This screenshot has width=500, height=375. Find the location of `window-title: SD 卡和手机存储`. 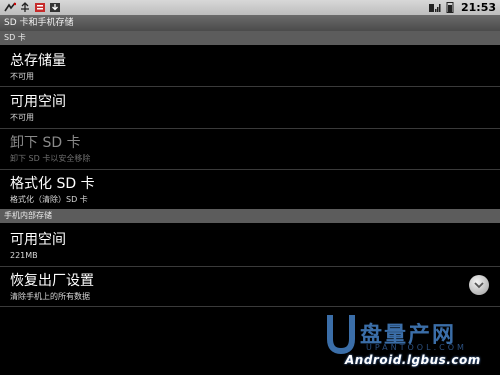

window-title: SD 卡和手机存储 is located at coordinates (250, 23).